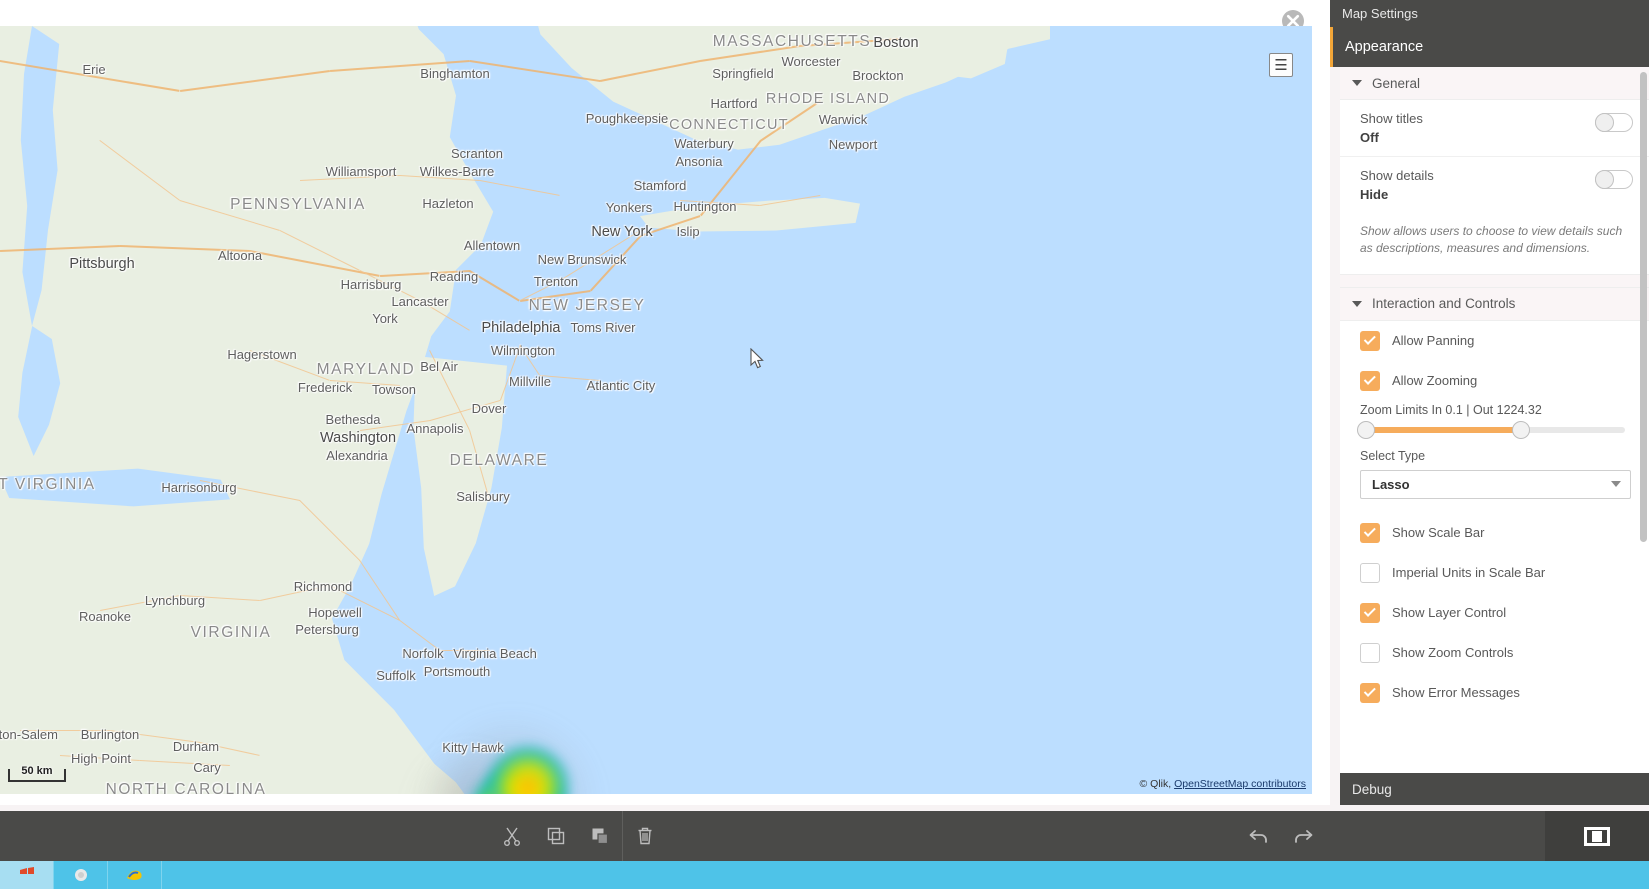 The width and height of the screenshot is (1649, 889). I want to click on map-label: Virginia Beach, so click(495, 653).